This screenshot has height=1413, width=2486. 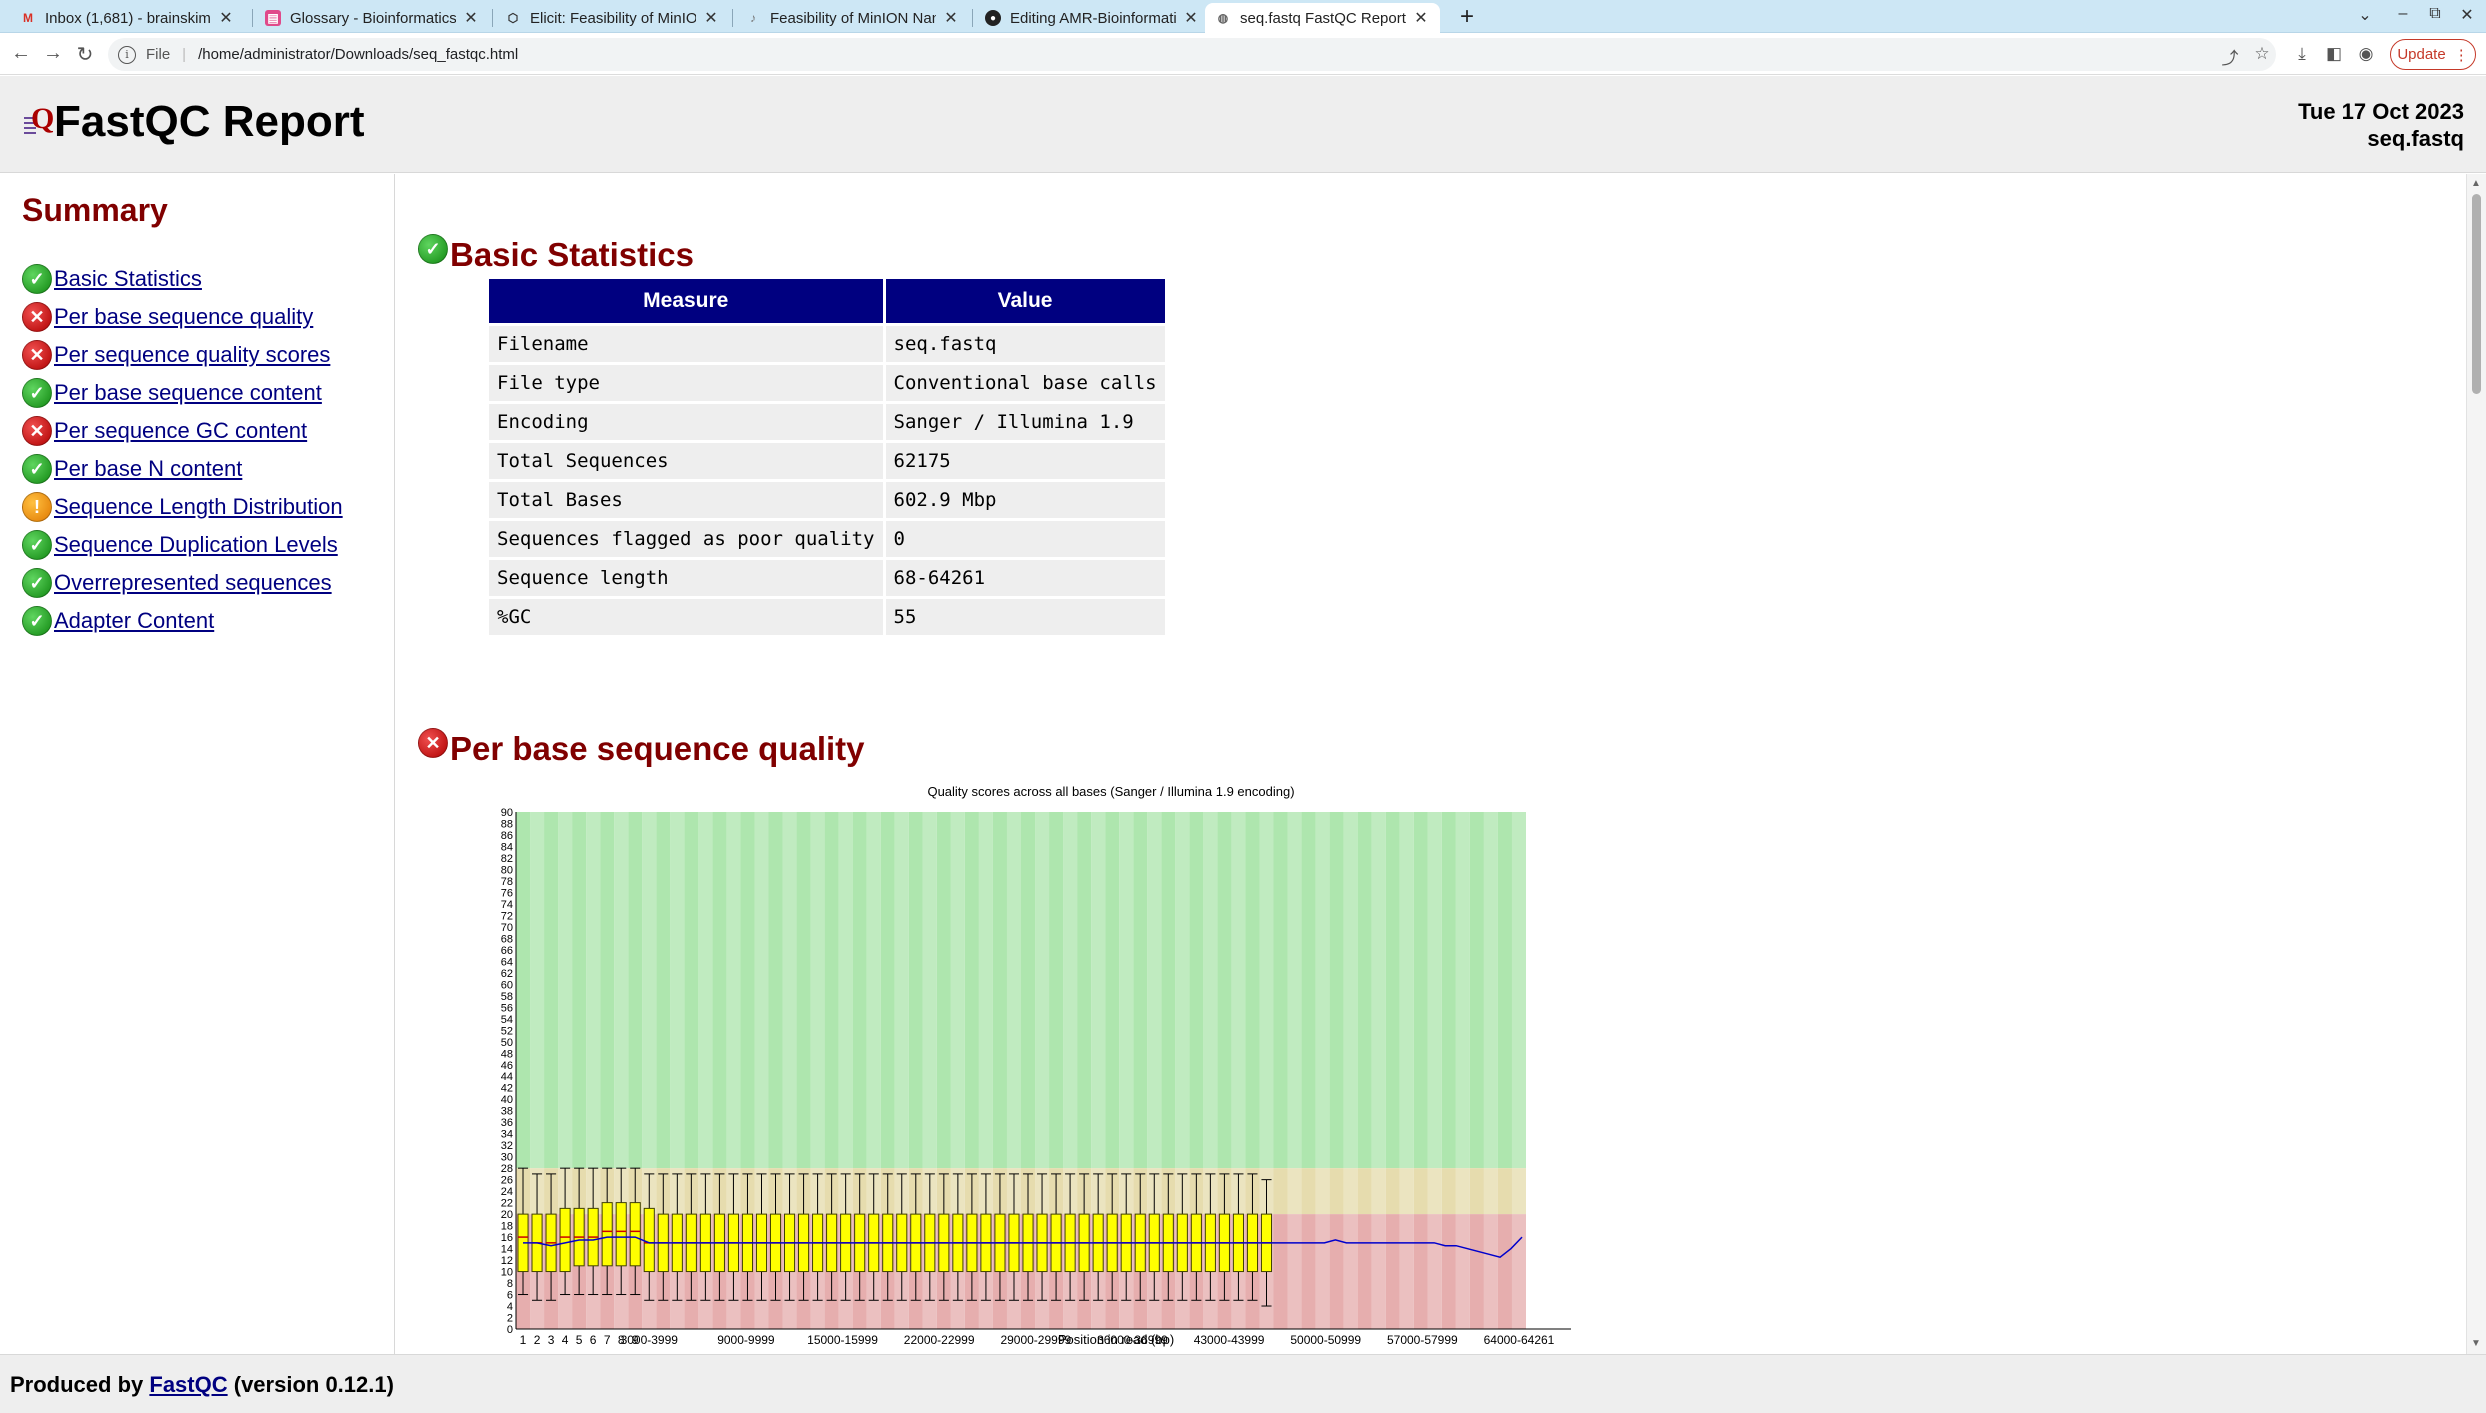 What do you see at coordinates (2366, 54) in the screenshot?
I see `profile-avatar-icon: ◉` at bounding box center [2366, 54].